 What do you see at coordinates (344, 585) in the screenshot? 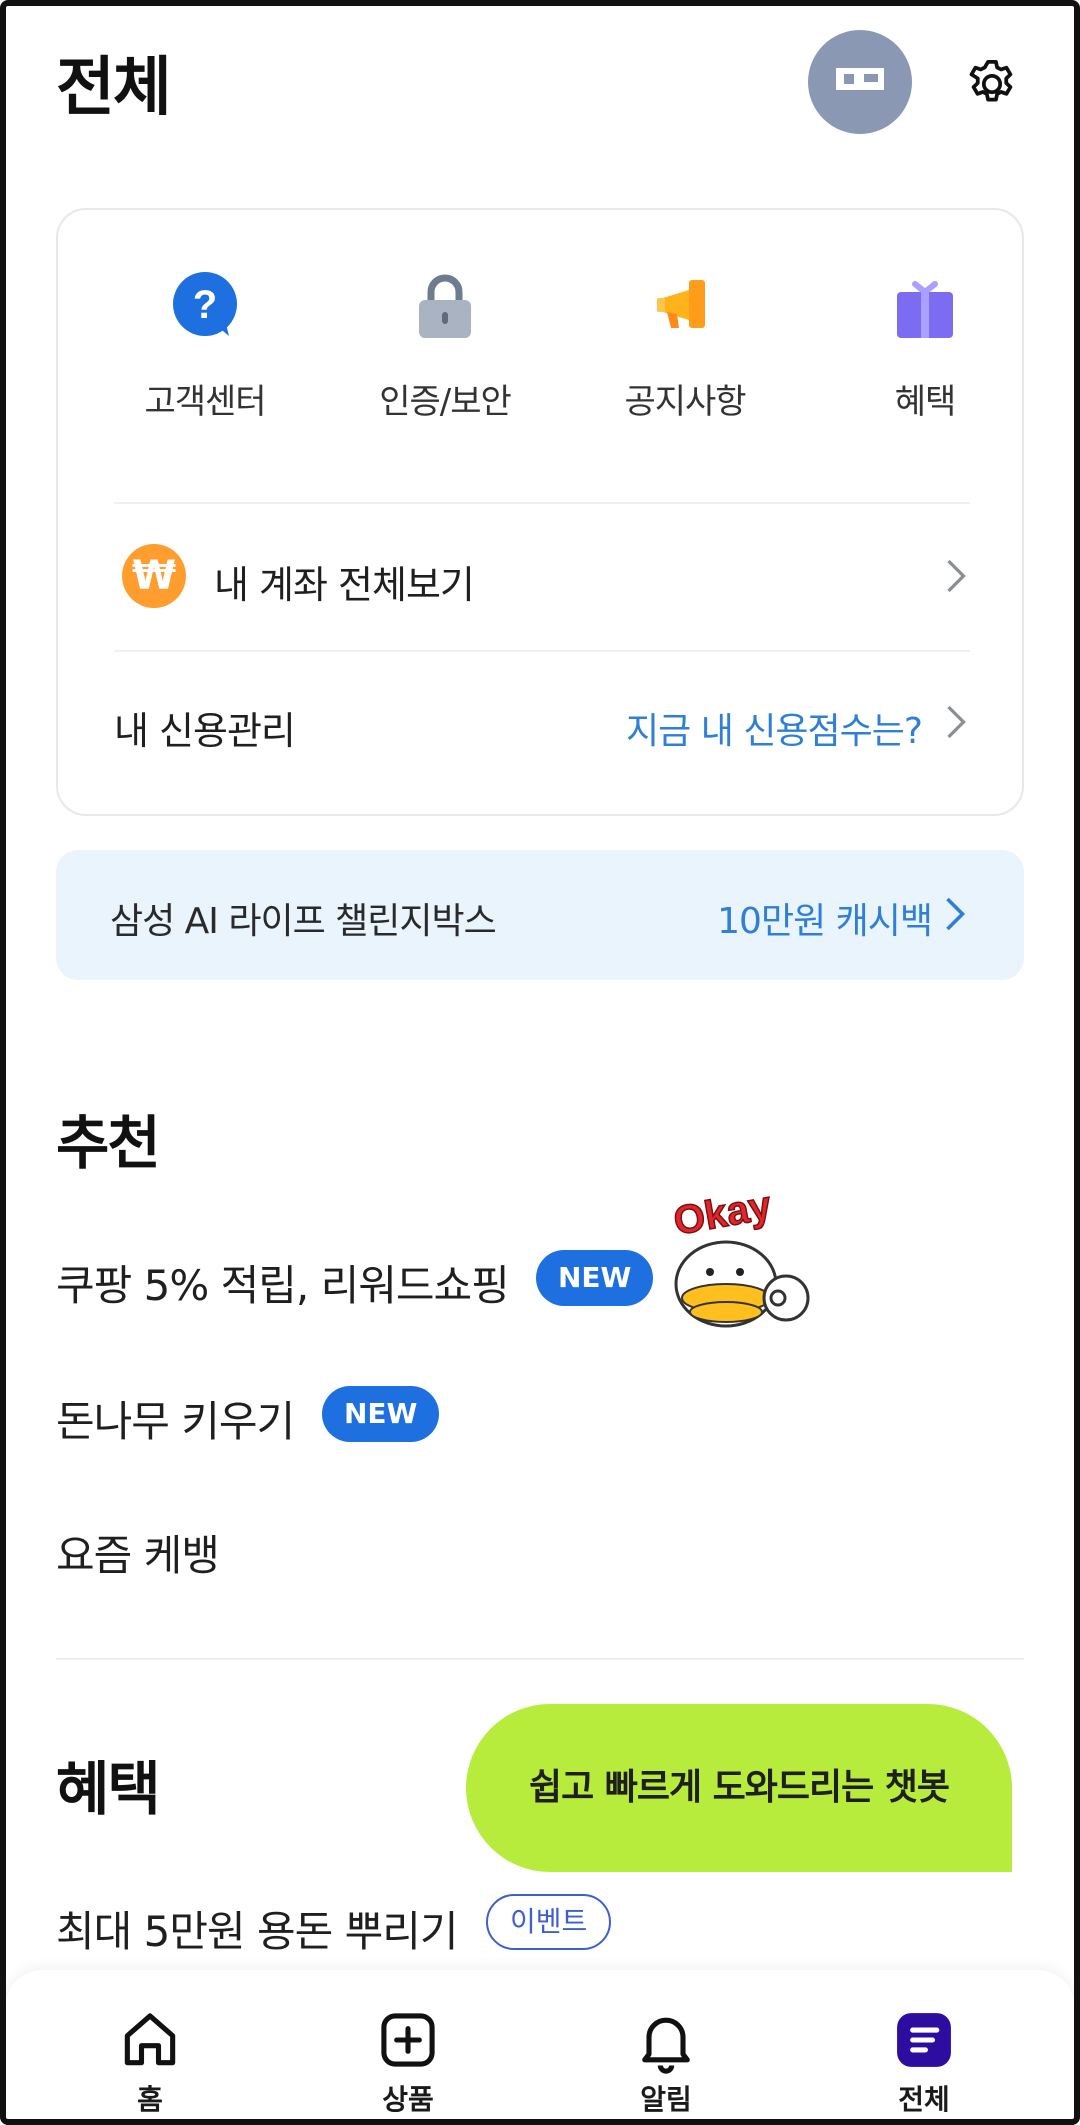
I see `accounts-label: 내 계좌 전체보기` at bounding box center [344, 585].